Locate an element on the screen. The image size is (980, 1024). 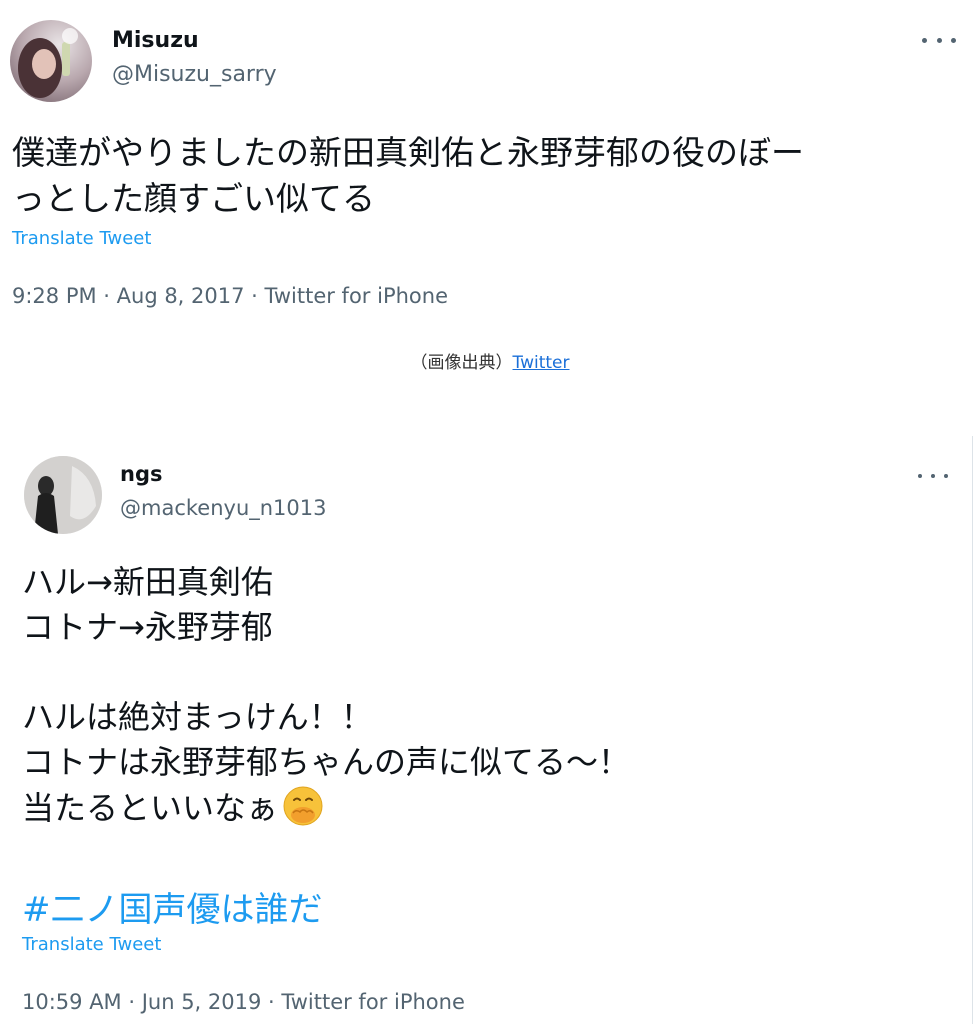
tweet-line: ハル→新田真剣佑 is located at coordinates (147, 582).